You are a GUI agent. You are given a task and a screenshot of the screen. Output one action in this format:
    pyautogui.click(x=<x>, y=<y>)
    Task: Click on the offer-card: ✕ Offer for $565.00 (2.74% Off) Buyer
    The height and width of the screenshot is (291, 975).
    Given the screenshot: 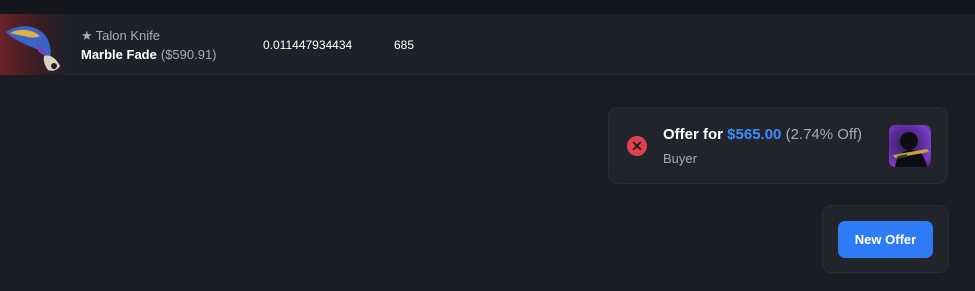 What is the action you would take?
    pyautogui.click(x=778, y=145)
    